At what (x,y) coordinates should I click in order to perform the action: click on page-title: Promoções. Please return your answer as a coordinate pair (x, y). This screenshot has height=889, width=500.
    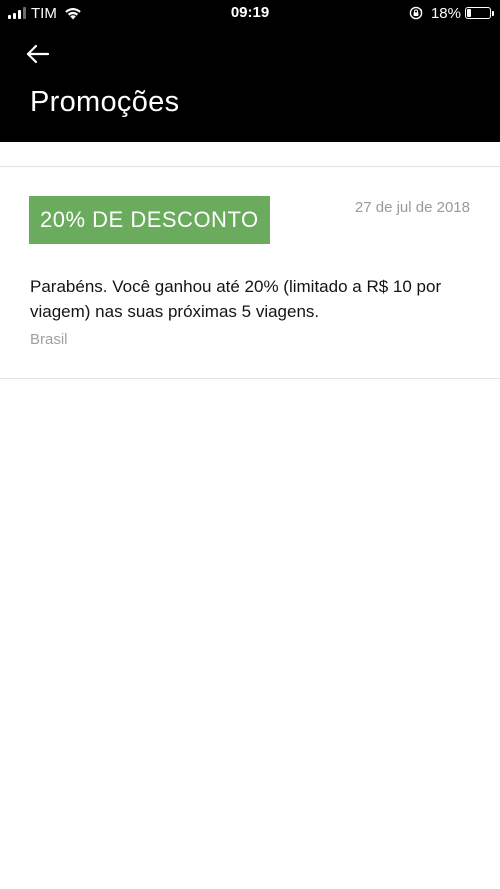
    Looking at the image, I should click on (105, 102).